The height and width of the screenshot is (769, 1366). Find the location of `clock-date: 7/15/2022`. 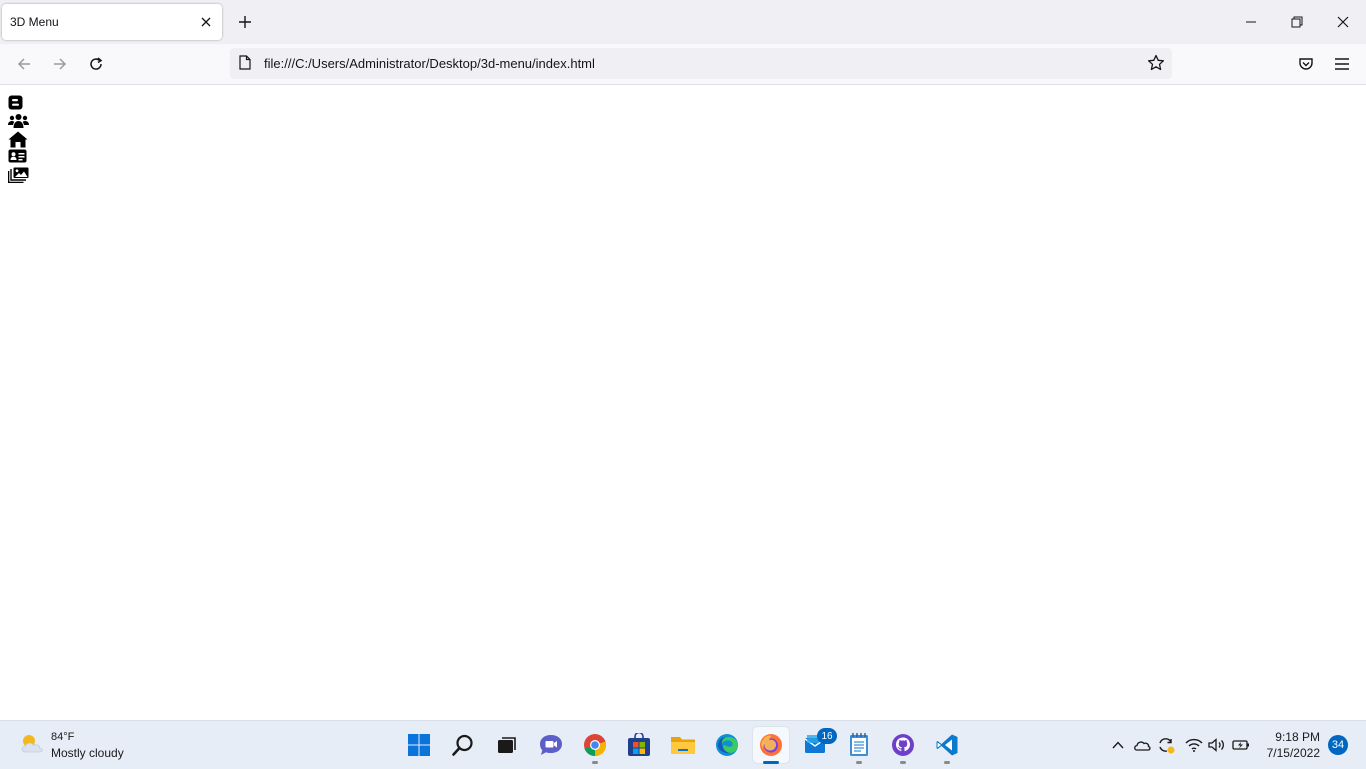

clock-date: 7/15/2022 is located at coordinates (1288, 753).